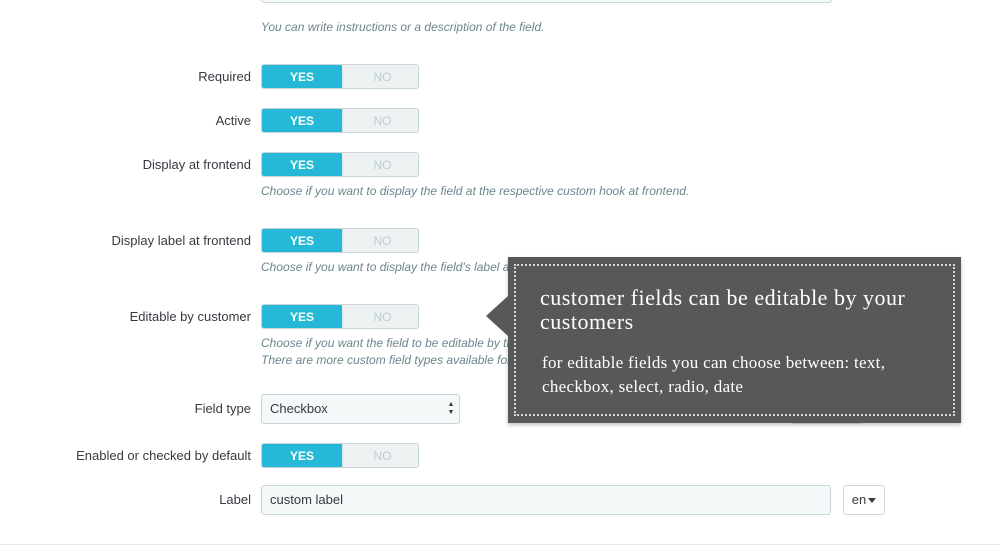 The image size is (1000, 550). Describe the element at coordinates (380, 76) in the screenshot. I see `required-no-button: NO` at that location.